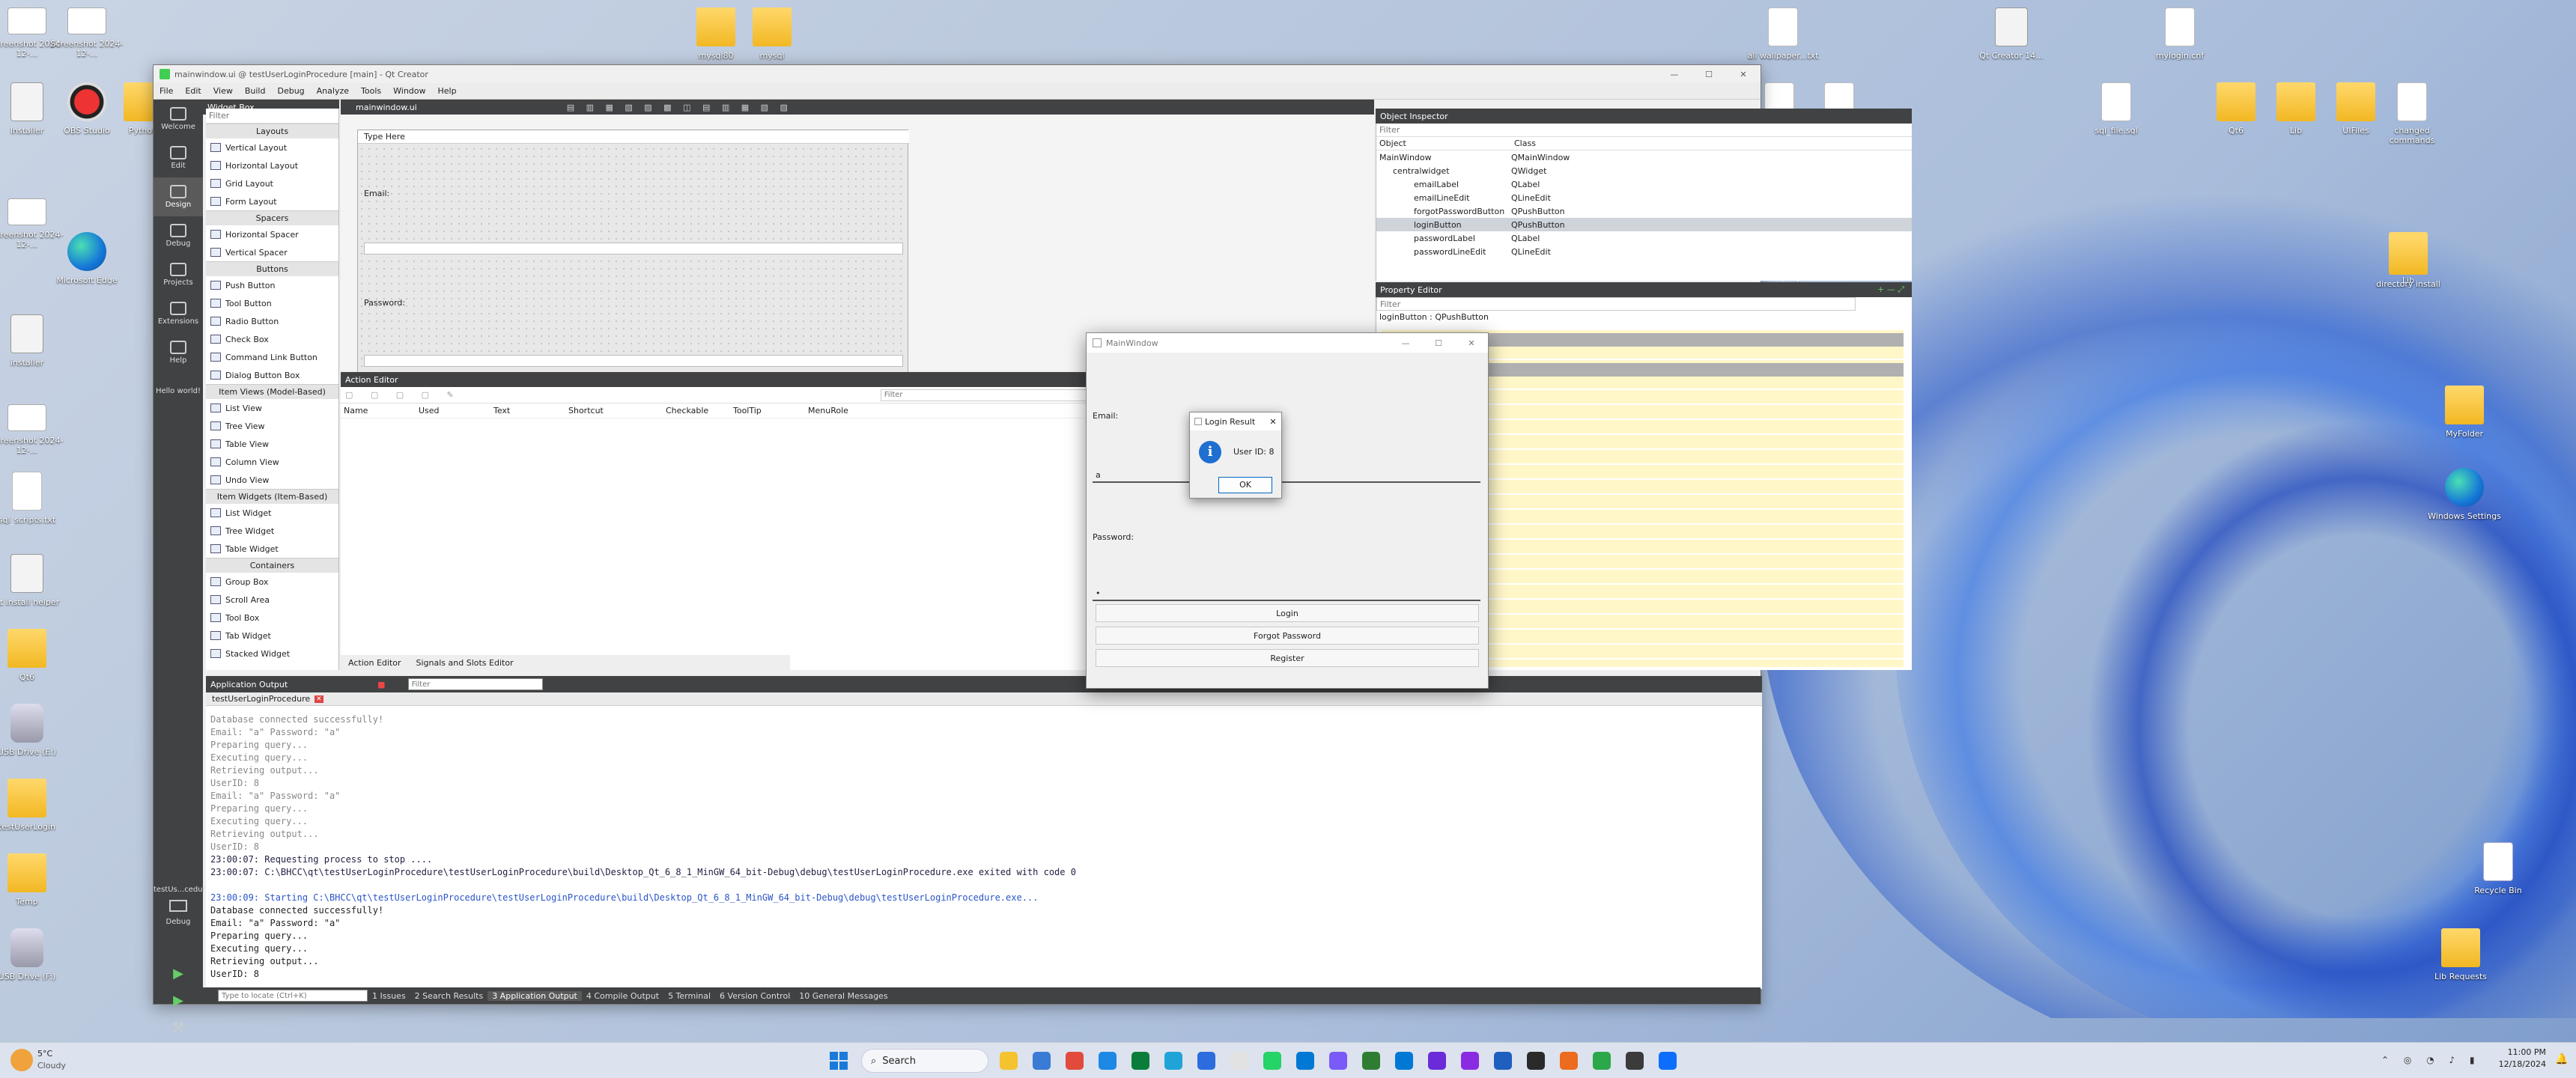  Describe the element at coordinates (2179, 44) in the screenshot. I see `desktop-icon: mylogin.cnf` at that location.